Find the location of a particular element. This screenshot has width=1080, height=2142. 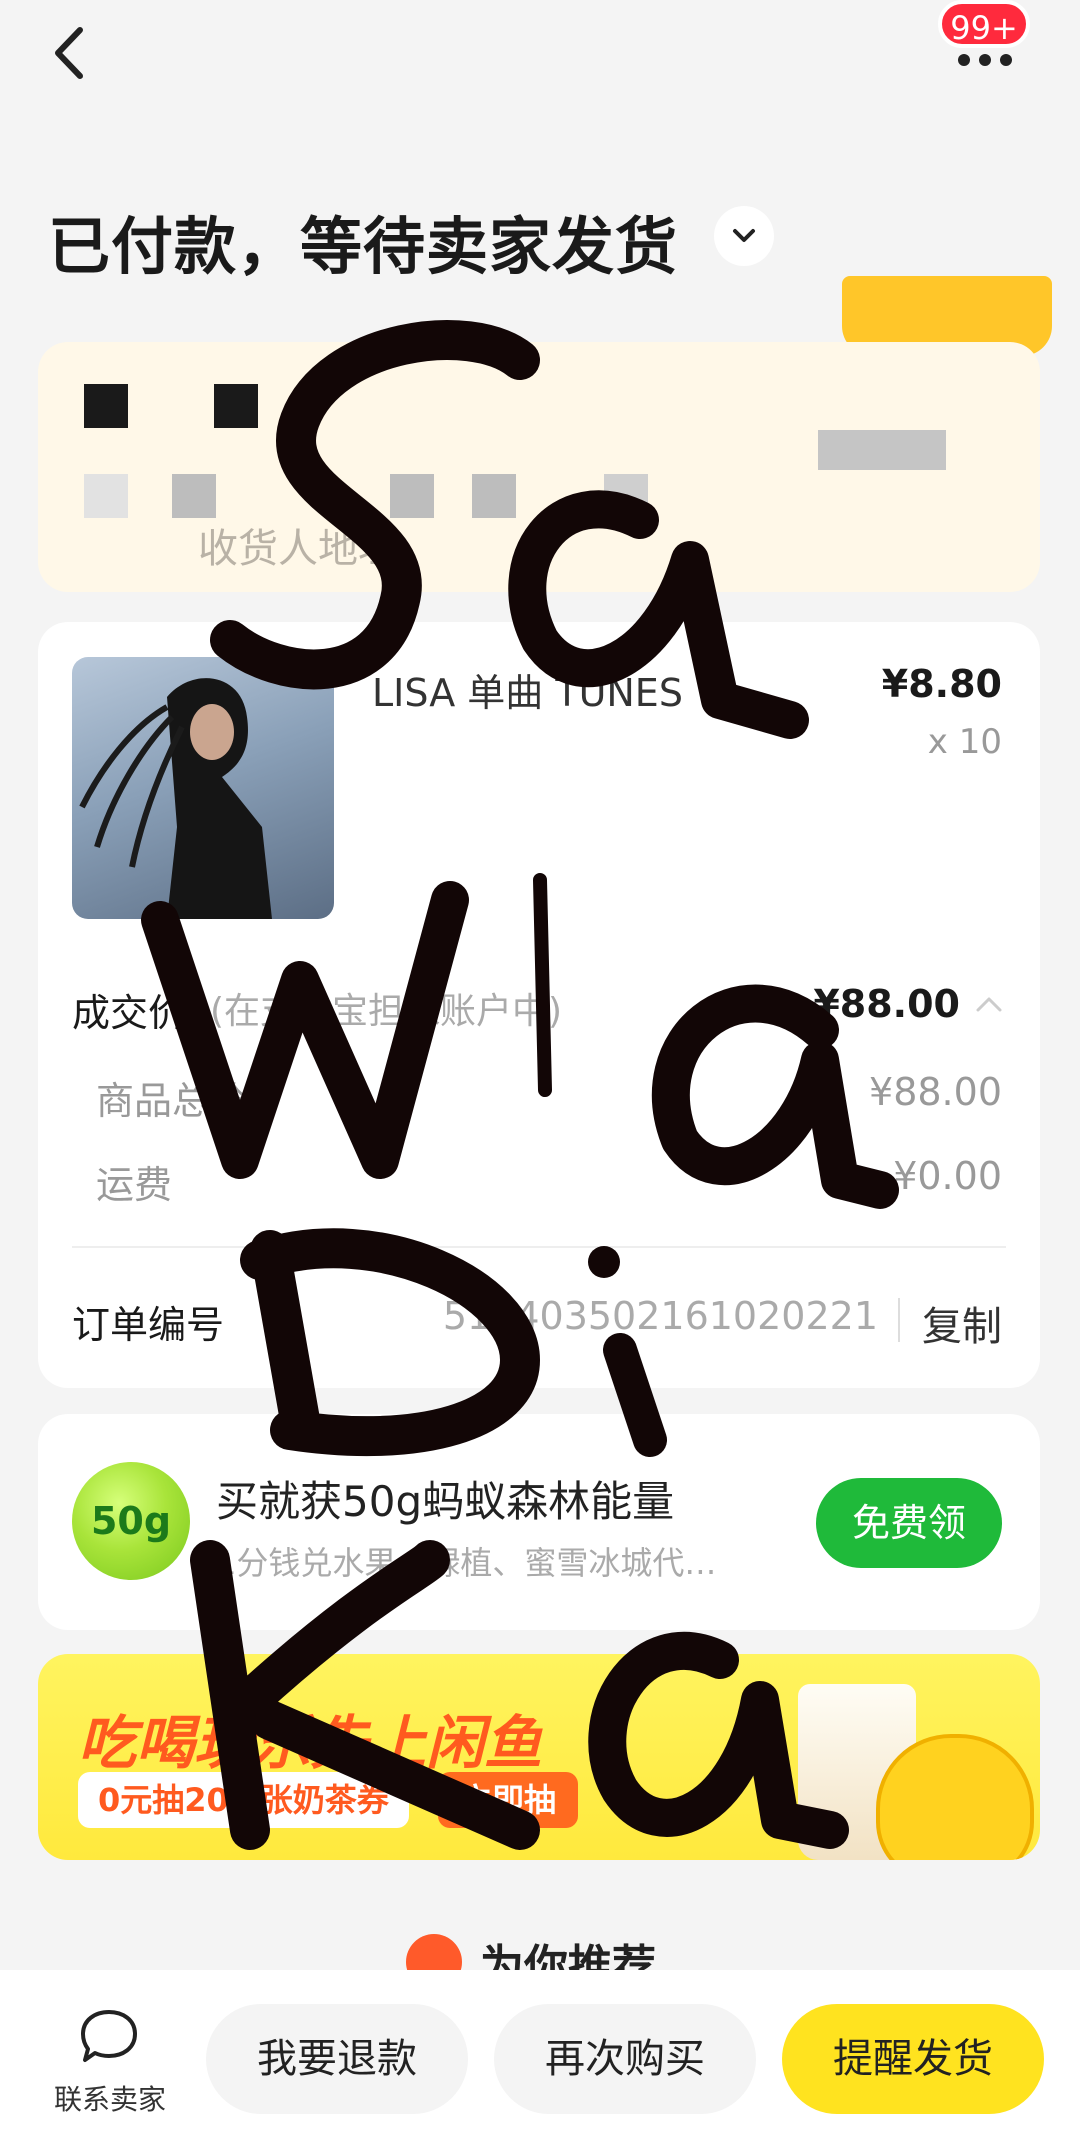

deal-price-value: ¥88.00 is located at coordinates (886, 1004).